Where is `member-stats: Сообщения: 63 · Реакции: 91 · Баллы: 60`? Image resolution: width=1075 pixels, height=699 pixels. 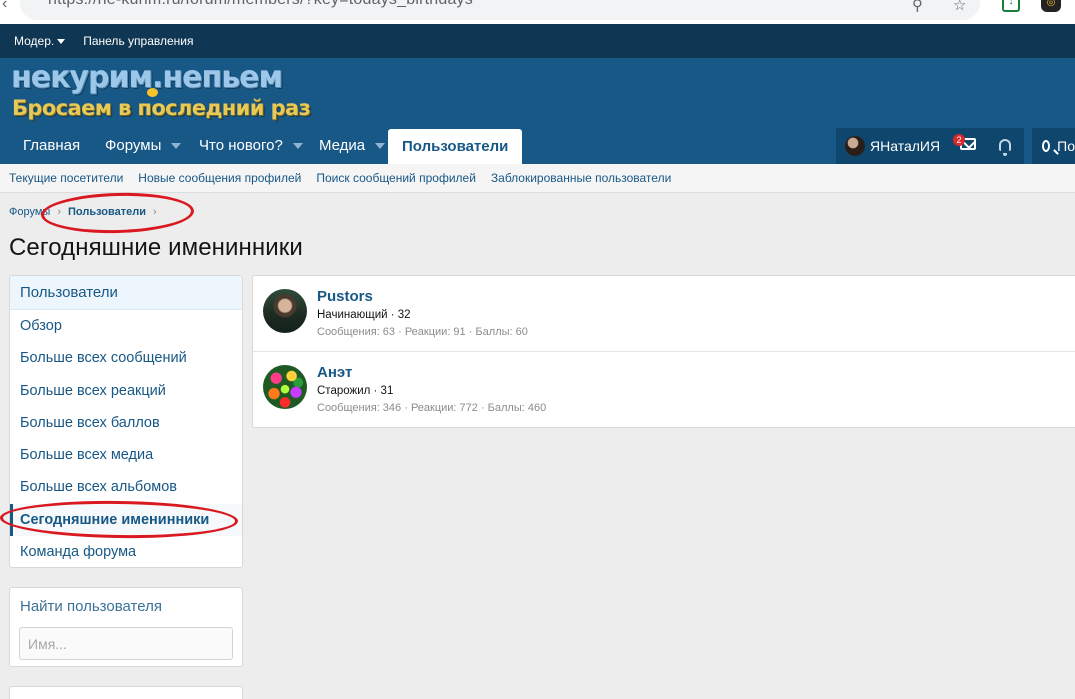
member-stats: Сообщения: 63 · Реакции: 91 · Баллы: 60 is located at coordinates (422, 332).